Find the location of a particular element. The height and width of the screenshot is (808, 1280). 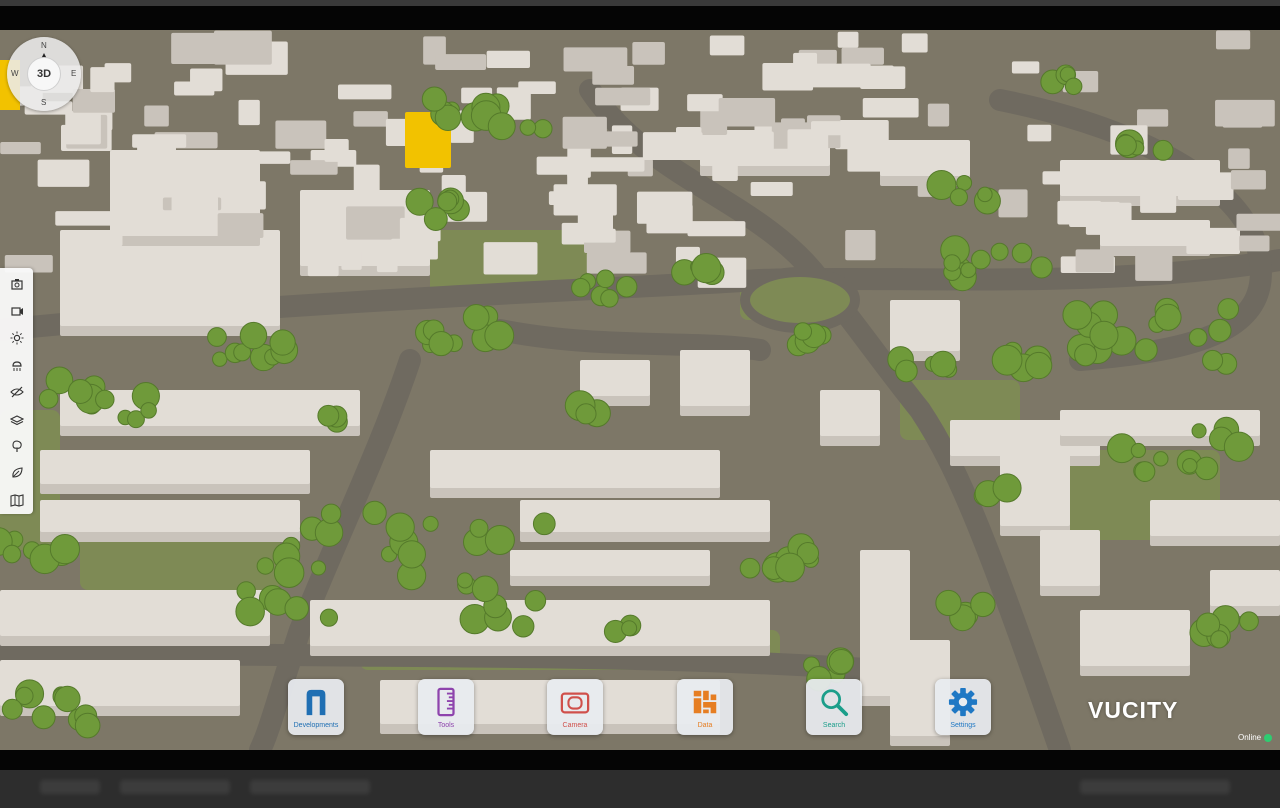

building-icon is located at coordinates (316, 702).